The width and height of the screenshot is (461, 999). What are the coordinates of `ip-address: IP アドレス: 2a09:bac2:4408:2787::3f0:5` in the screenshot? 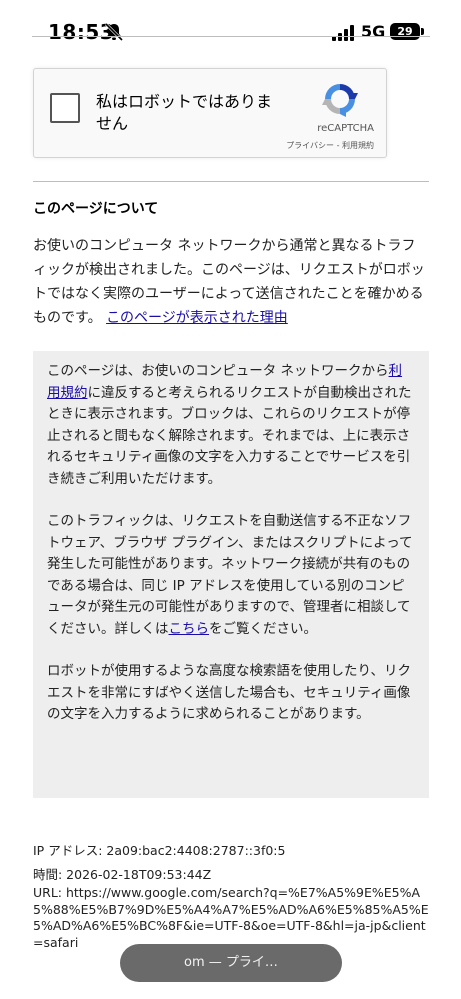 It's located at (159, 850).